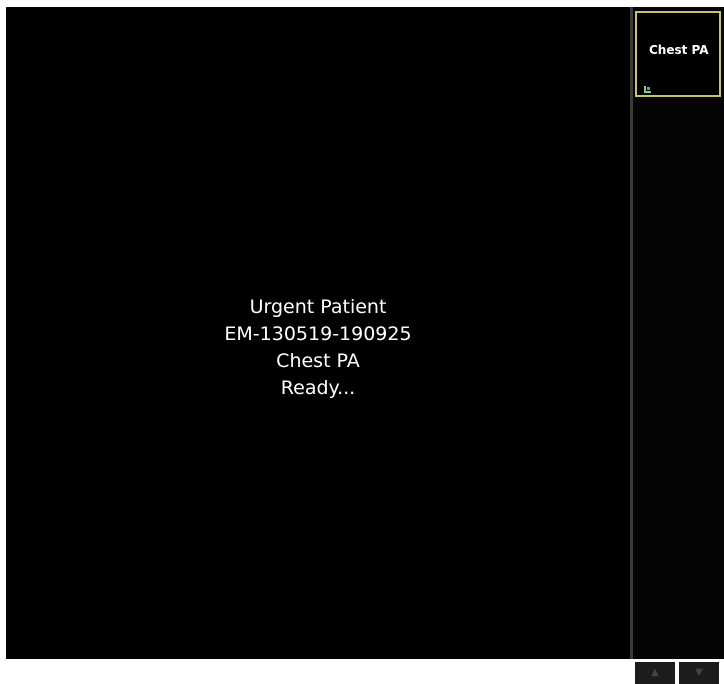 The image size is (724, 684). Describe the element at coordinates (647, 89) in the screenshot. I see `image-marker-icon` at that location.